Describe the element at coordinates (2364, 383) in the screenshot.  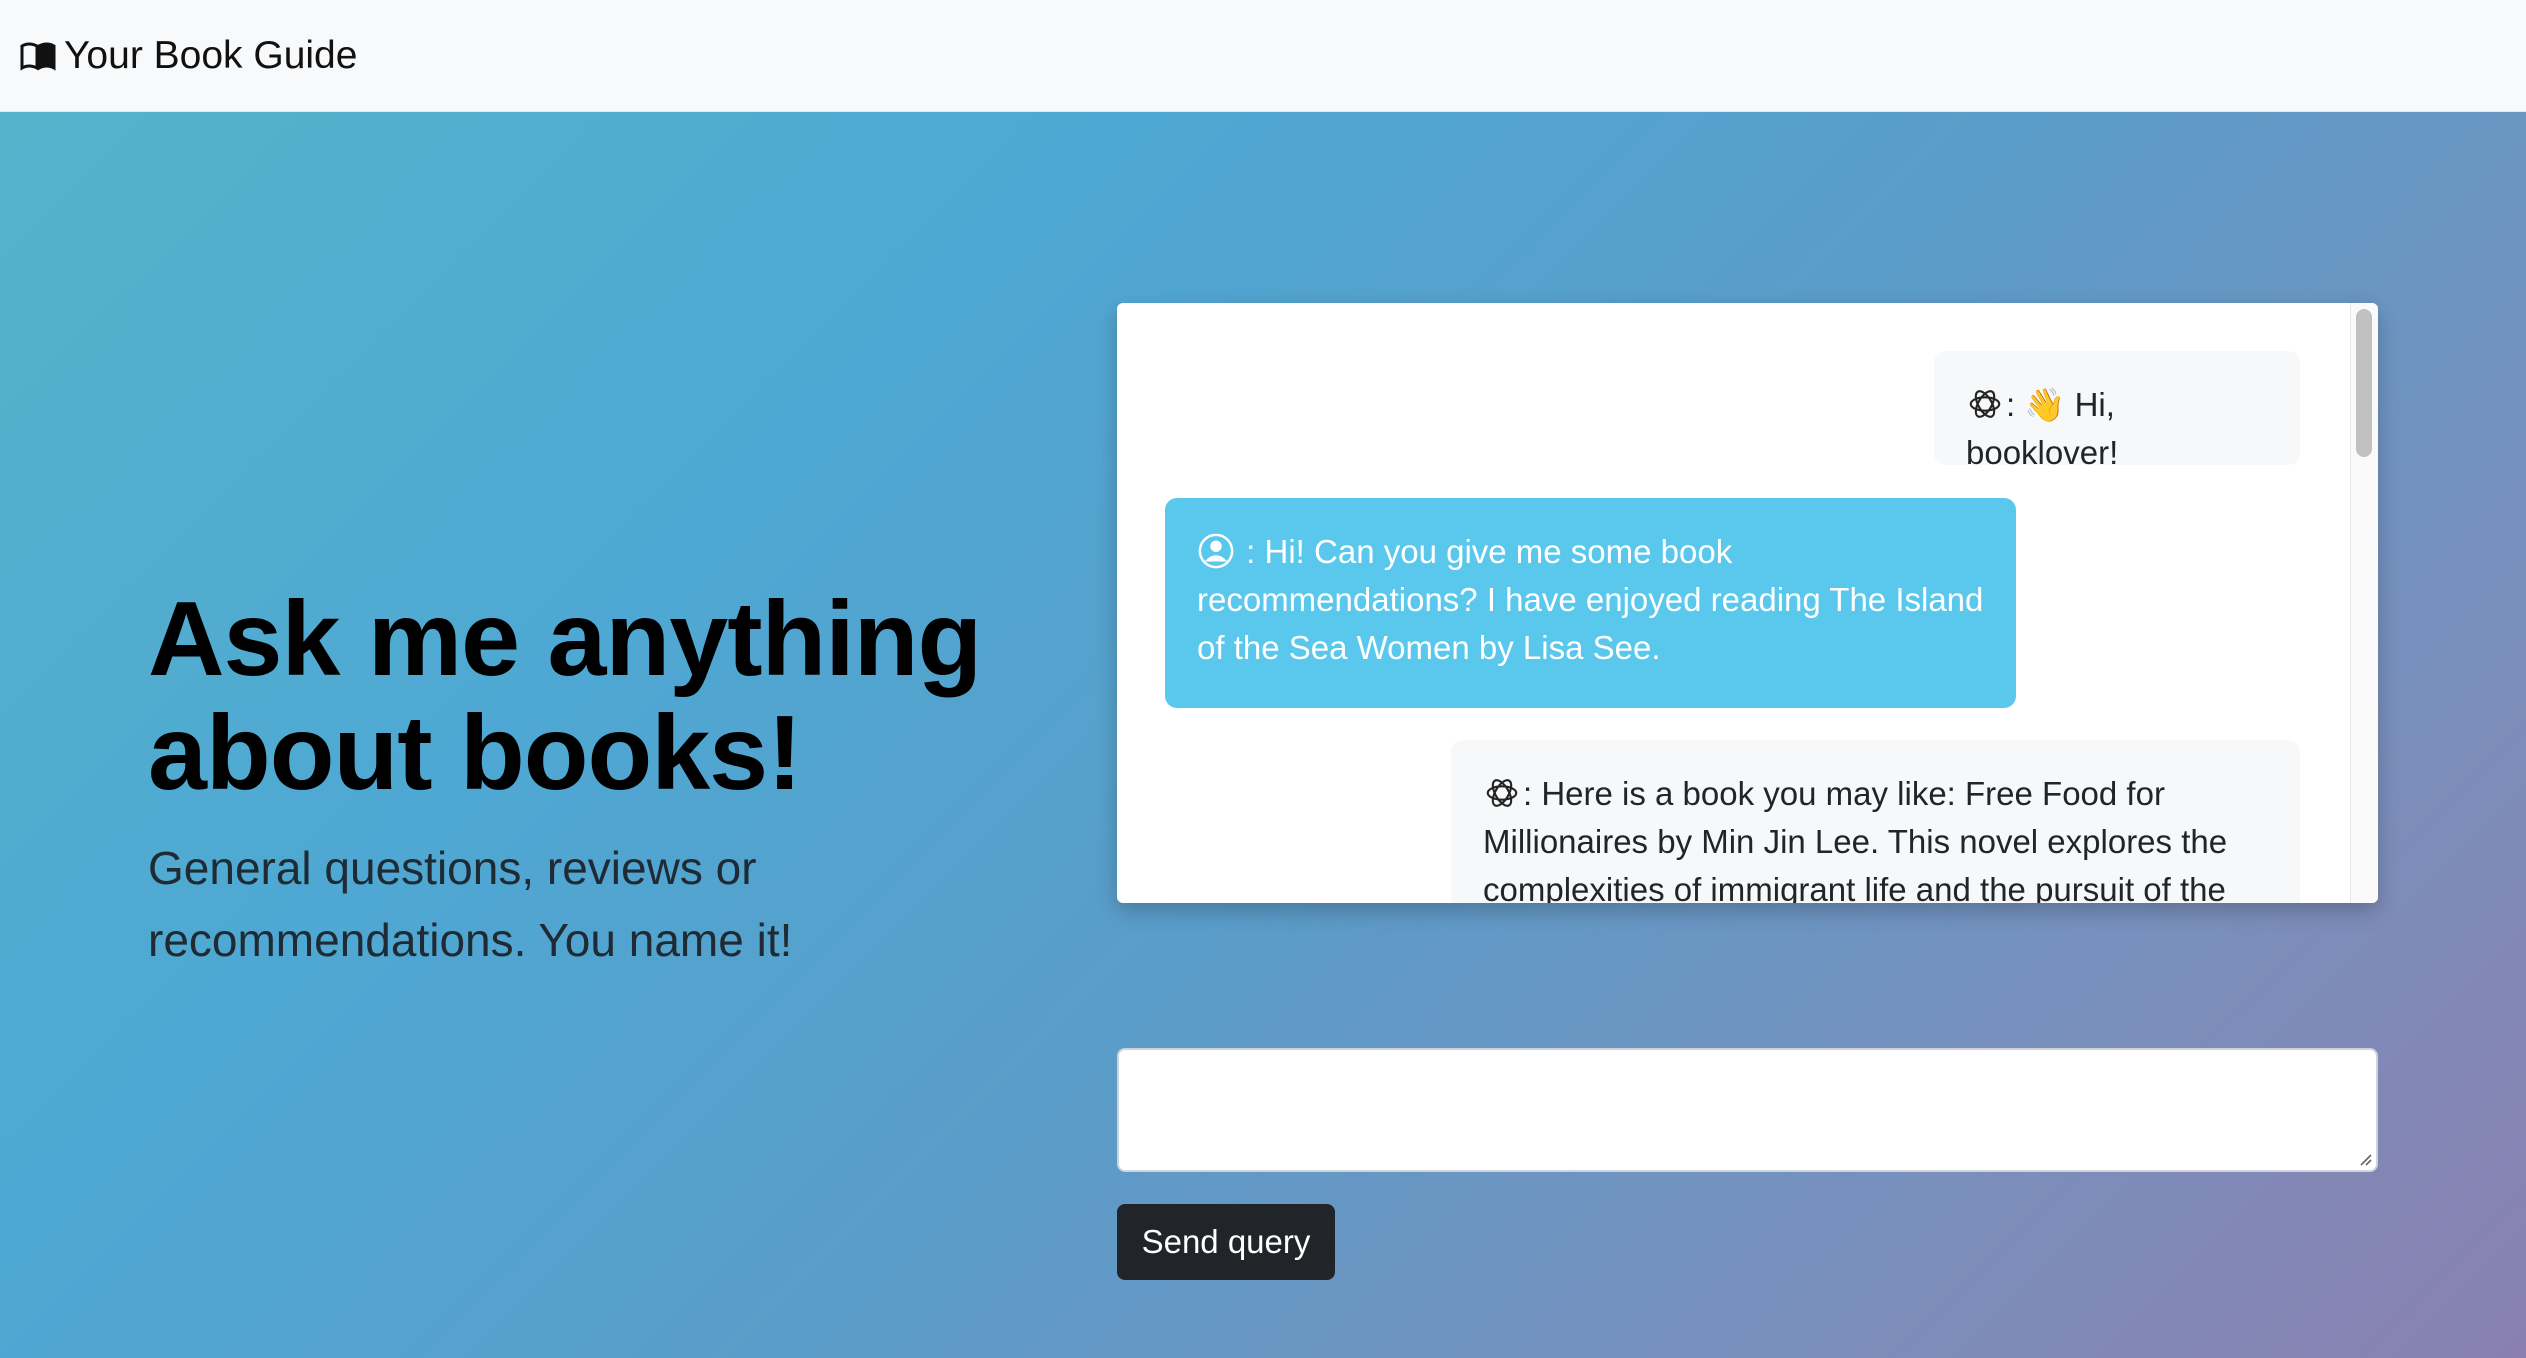
I see `chat-scrollbar-thumb` at that location.